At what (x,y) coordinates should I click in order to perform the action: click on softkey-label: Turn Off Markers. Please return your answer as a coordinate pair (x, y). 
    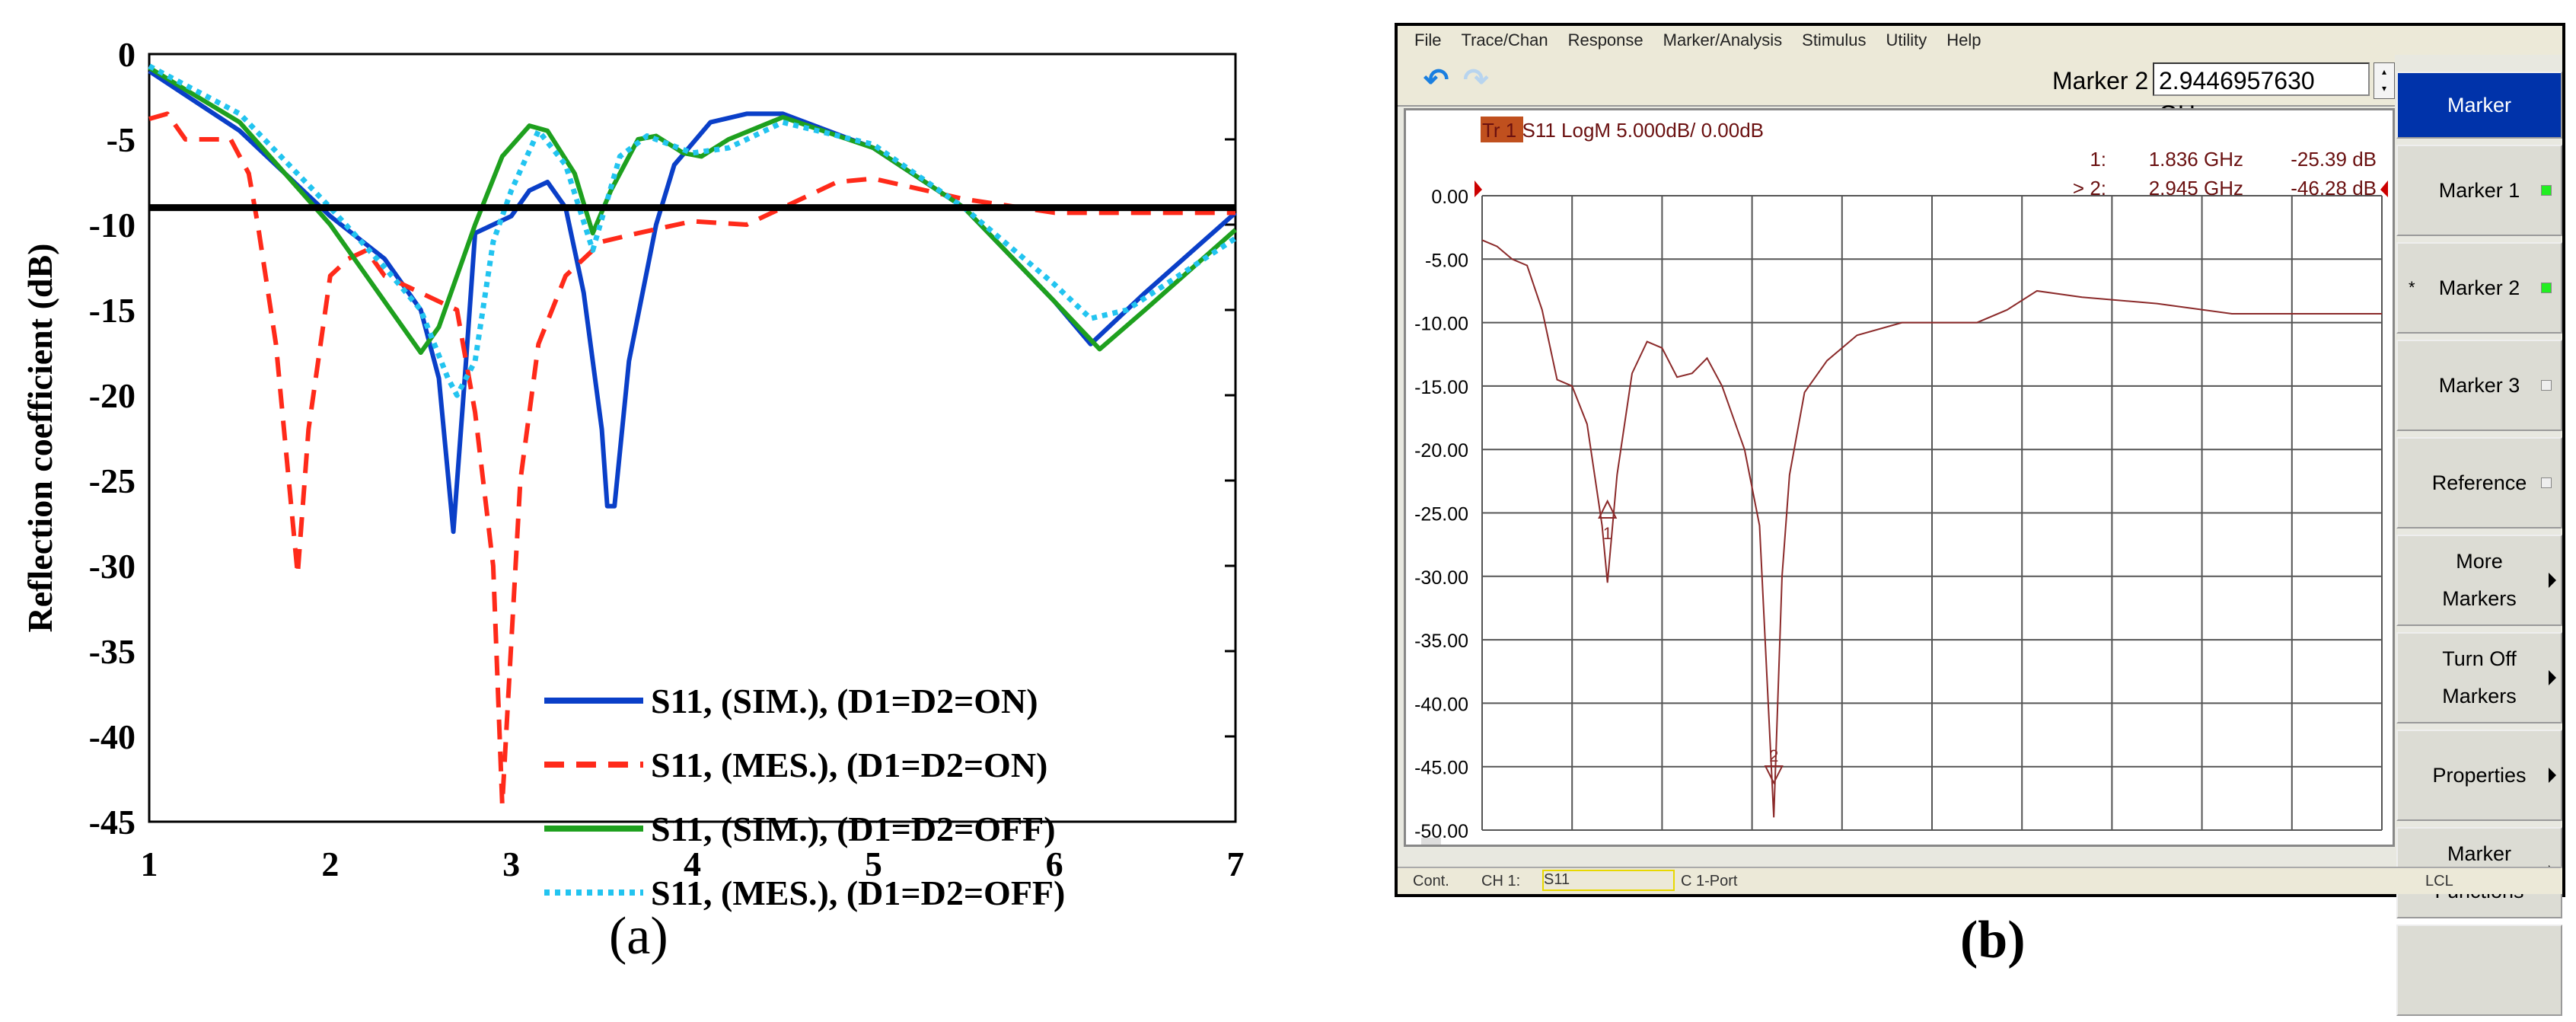
    Looking at the image, I should click on (2480, 677).